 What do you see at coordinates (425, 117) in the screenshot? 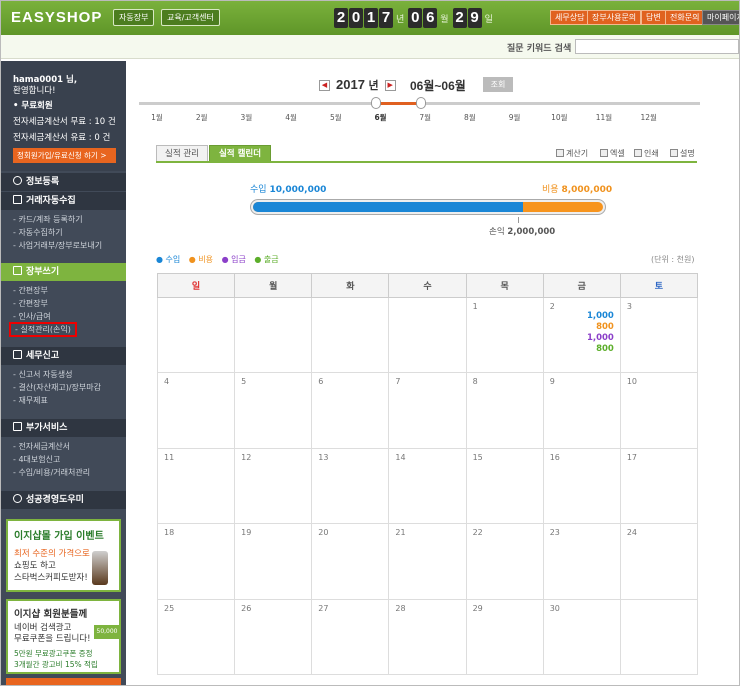
I see `month-label: 7월` at bounding box center [425, 117].